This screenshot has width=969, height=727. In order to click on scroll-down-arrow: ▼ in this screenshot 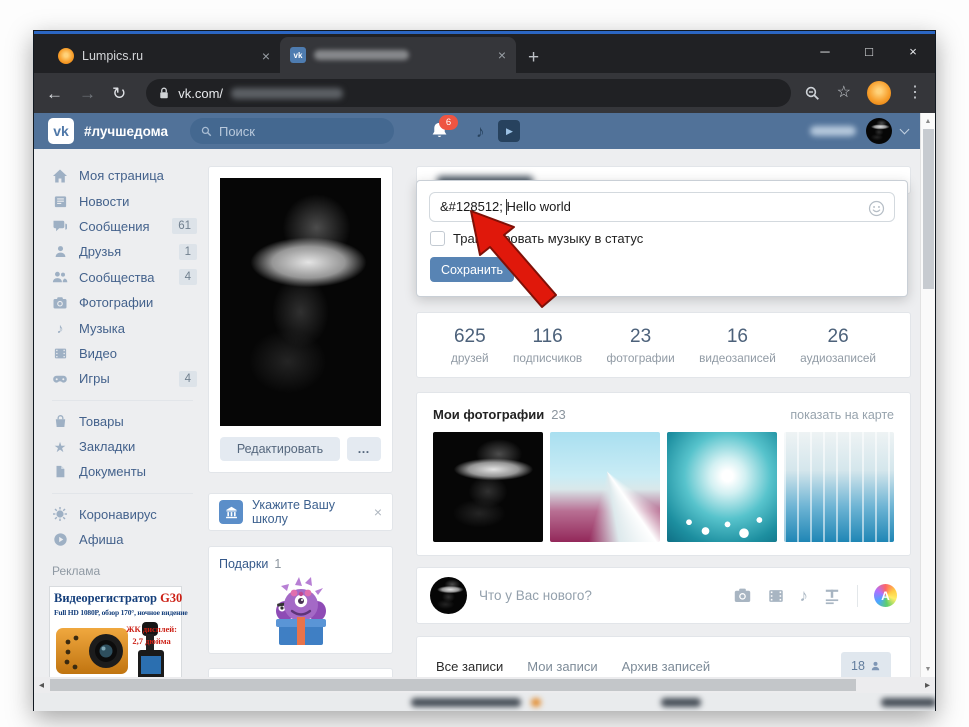, I will do `click(928, 669)`.